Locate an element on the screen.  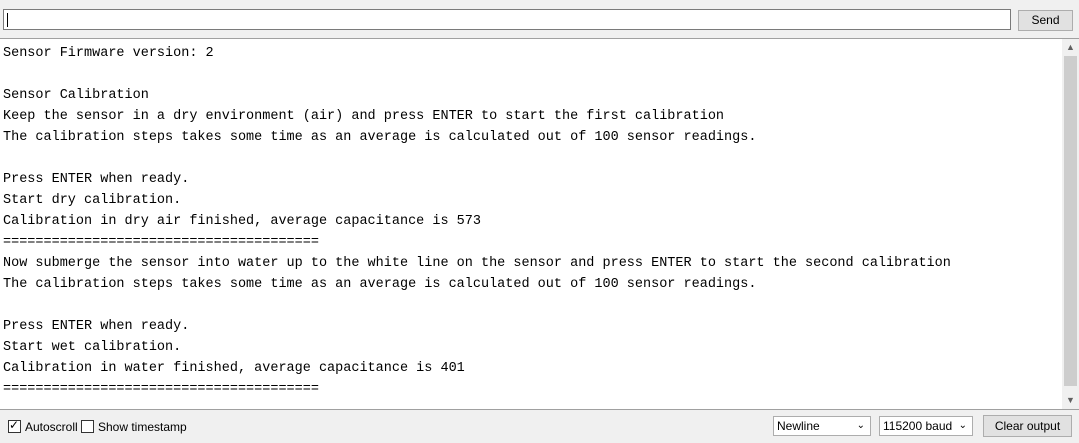
vertical-scrollbar: ▲ ▼ is located at coordinates (1070, 224).